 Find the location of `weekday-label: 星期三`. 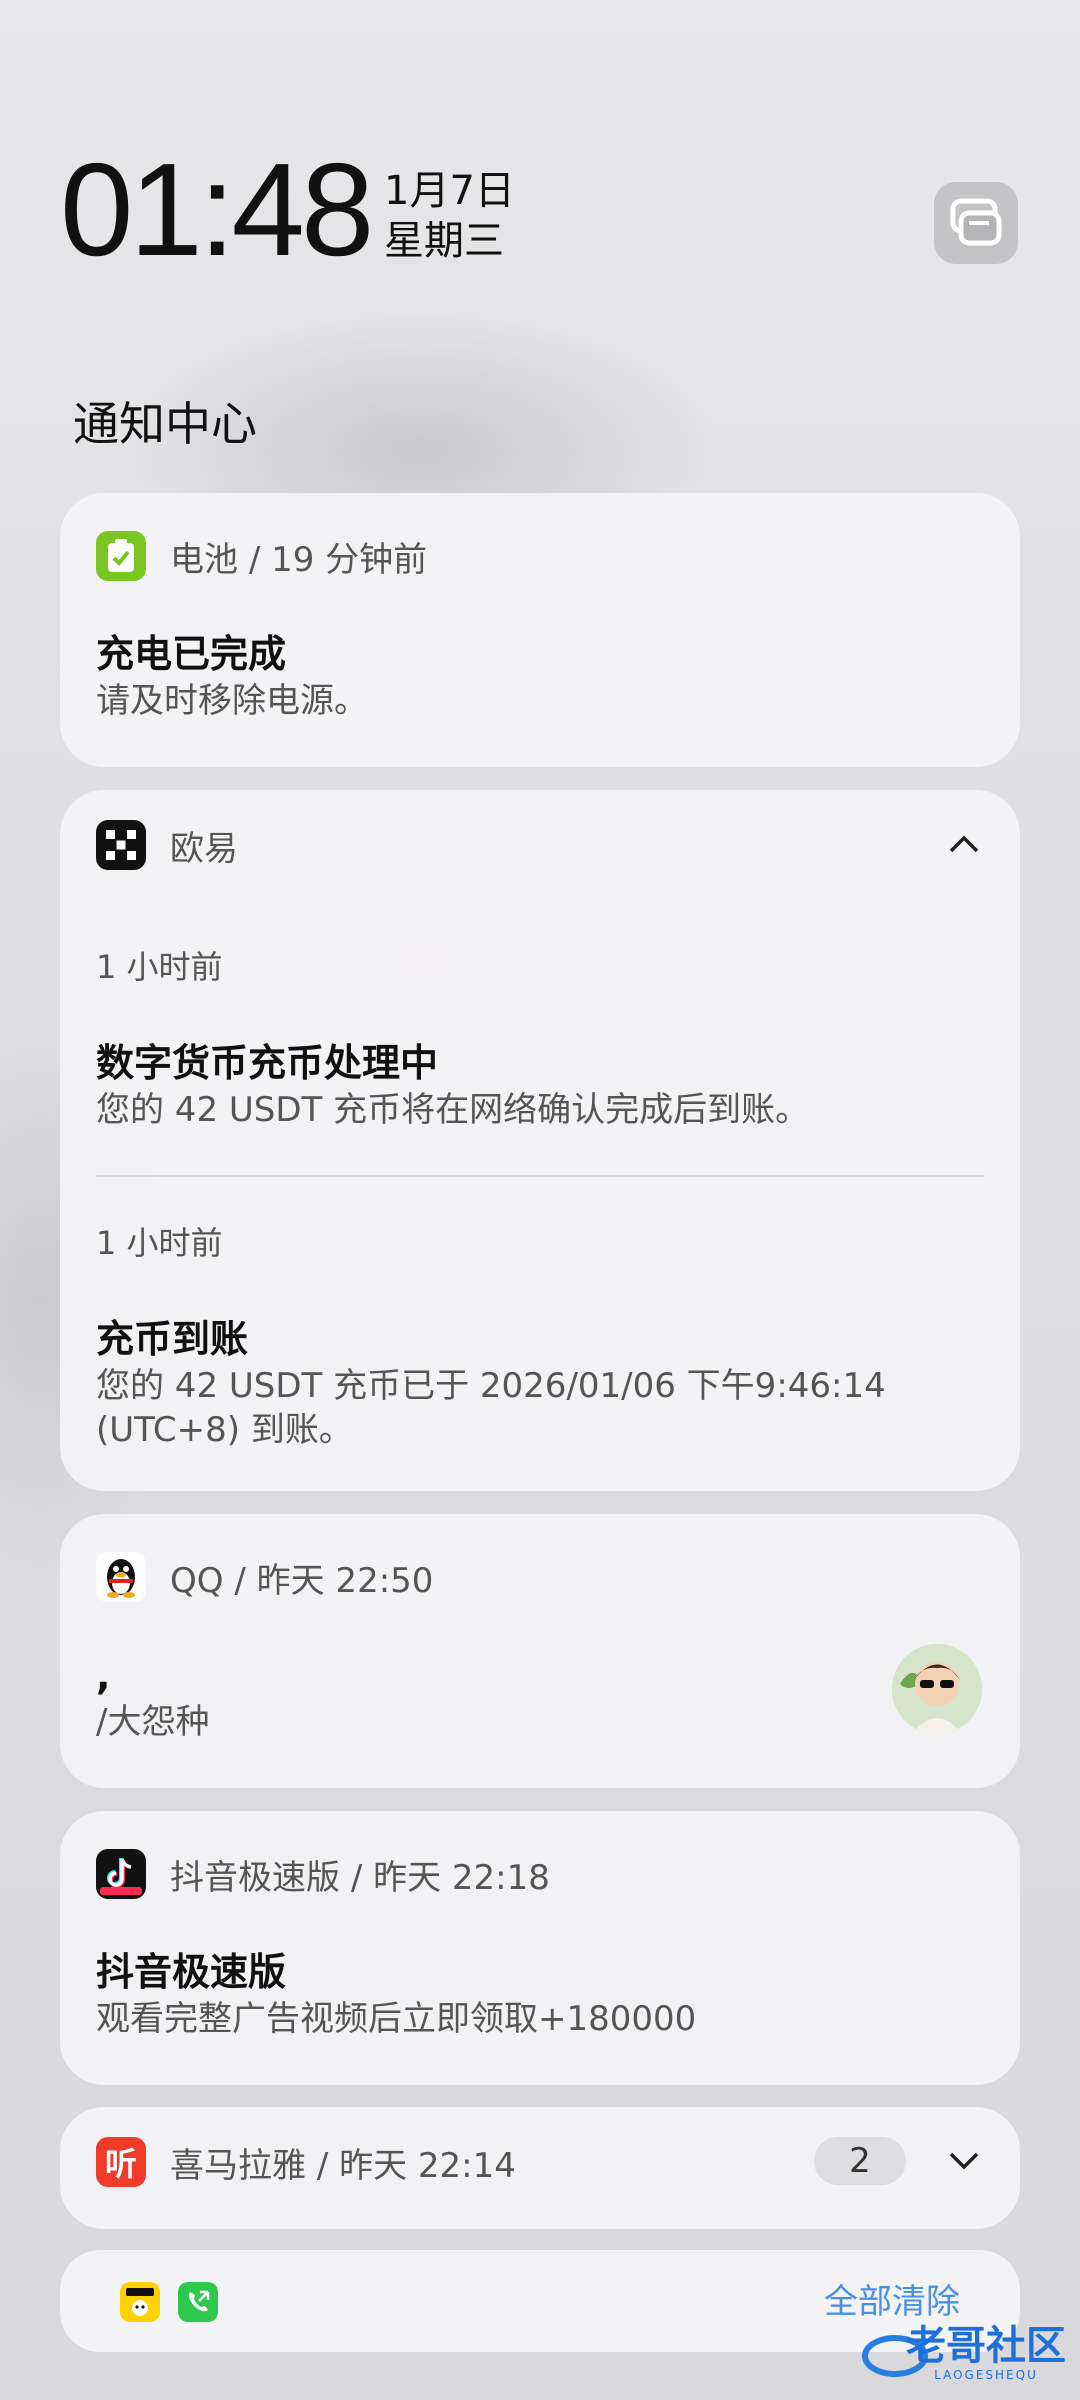

weekday-label: 星期三 is located at coordinates (444, 241).